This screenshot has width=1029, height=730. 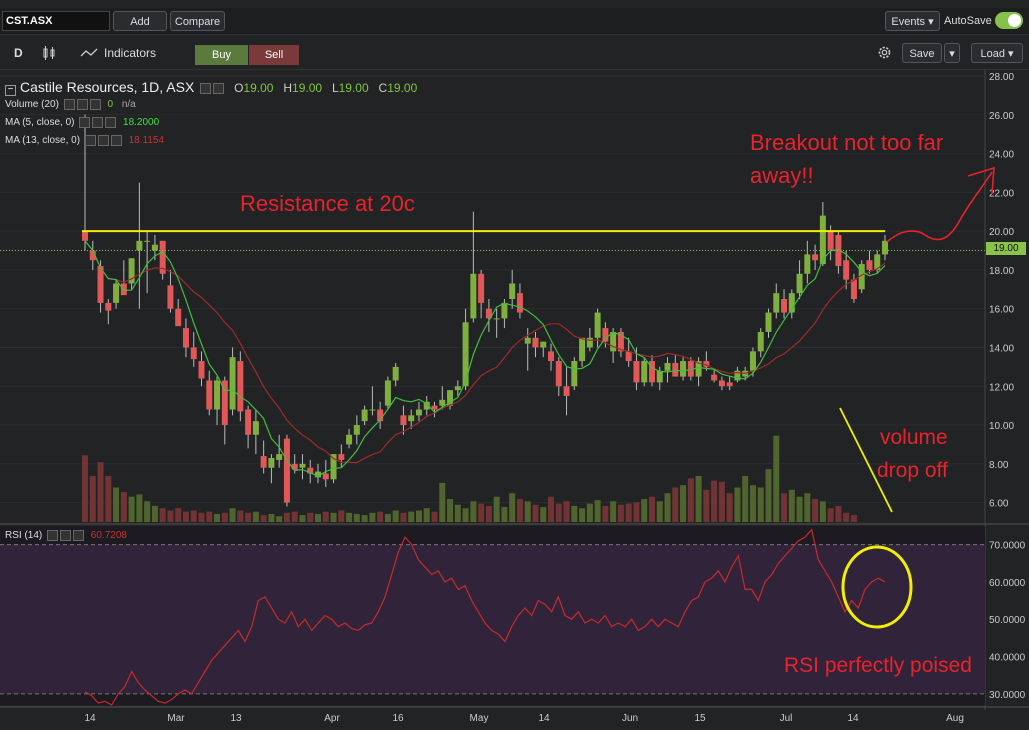 What do you see at coordinates (1001, 310) in the screenshot?
I see `price-tick-label: 16.00` at bounding box center [1001, 310].